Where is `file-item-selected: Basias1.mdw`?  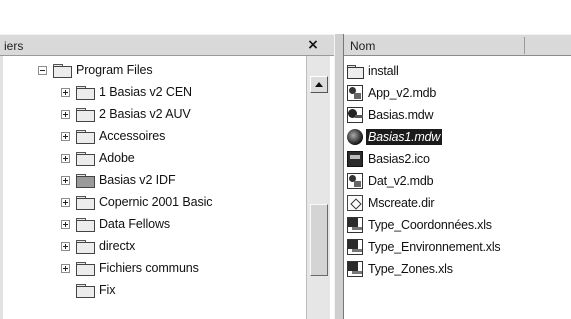 file-item-selected: Basias1.mdw is located at coordinates (395, 136).